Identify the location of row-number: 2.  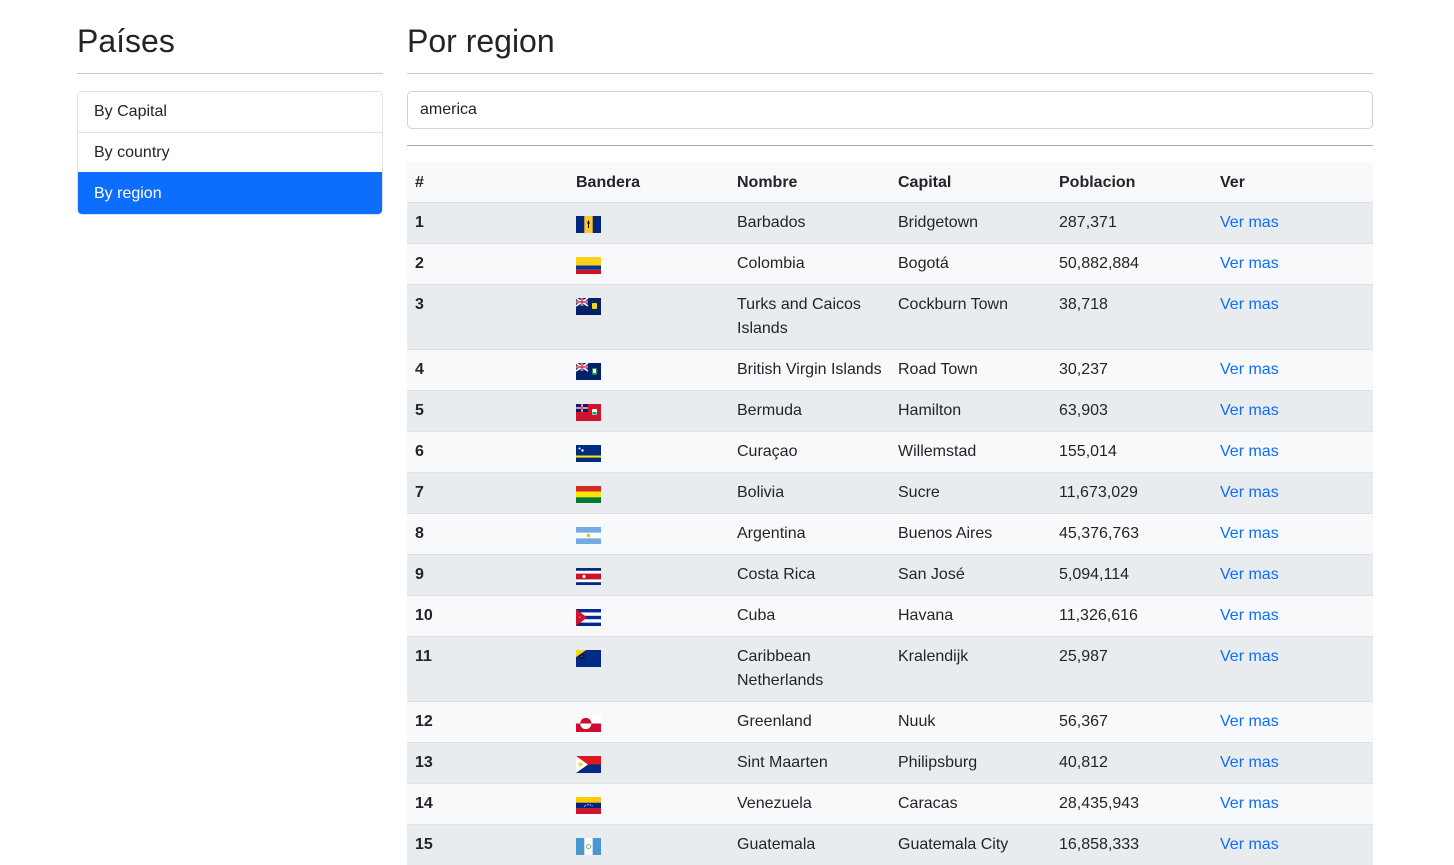
(419, 263).